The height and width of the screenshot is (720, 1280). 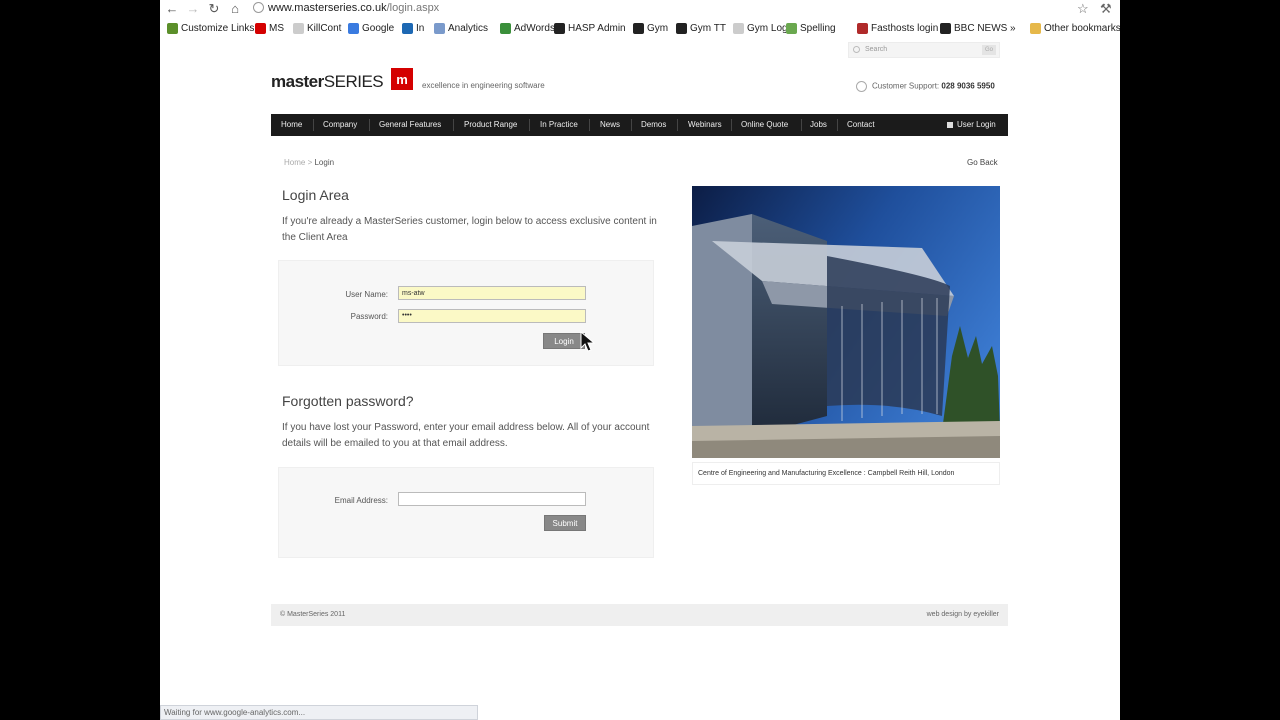 What do you see at coordinates (989, 50) in the screenshot?
I see `search-go-button: Go` at bounding box center [989, 50].